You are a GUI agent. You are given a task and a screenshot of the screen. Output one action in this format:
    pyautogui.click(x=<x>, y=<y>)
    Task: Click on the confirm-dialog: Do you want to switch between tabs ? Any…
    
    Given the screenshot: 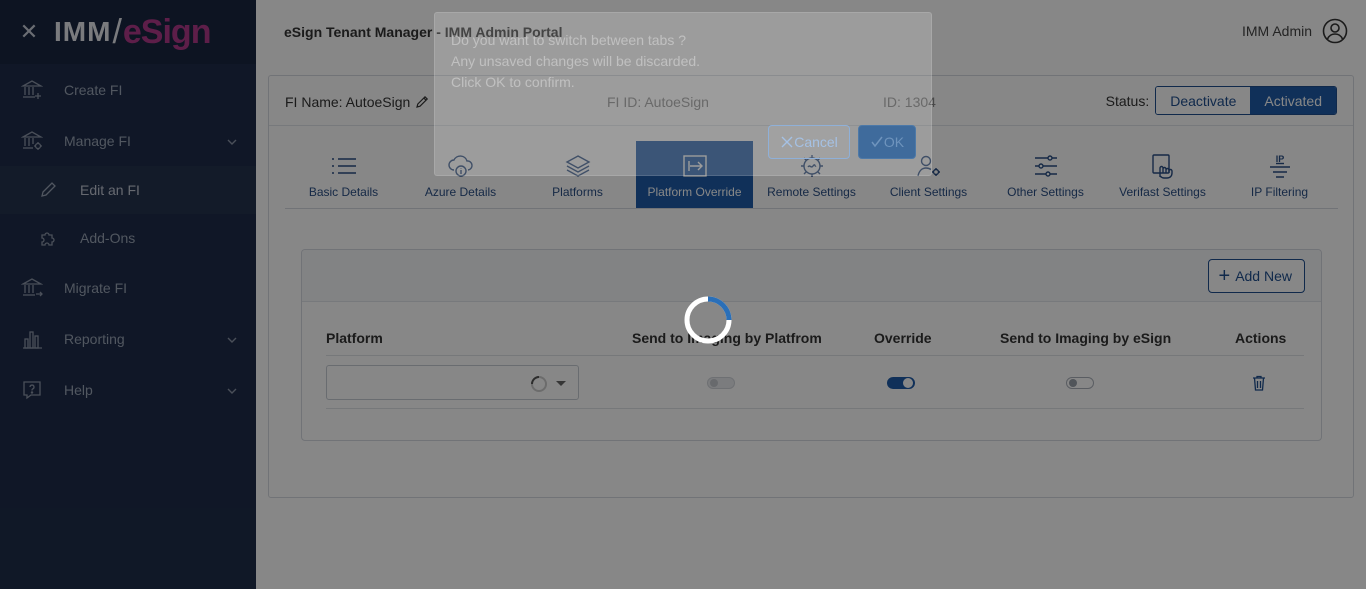 What is the action you would take?
    pyautogui.click(x=683, y=94)
    